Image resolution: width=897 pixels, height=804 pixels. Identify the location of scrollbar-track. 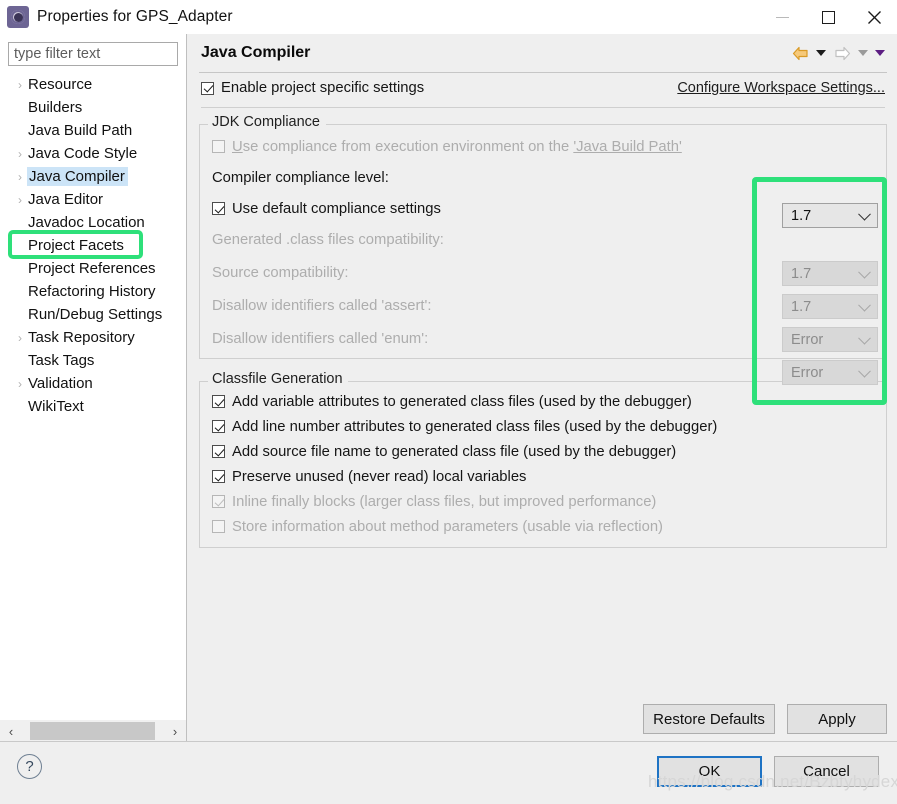
(93, 731).